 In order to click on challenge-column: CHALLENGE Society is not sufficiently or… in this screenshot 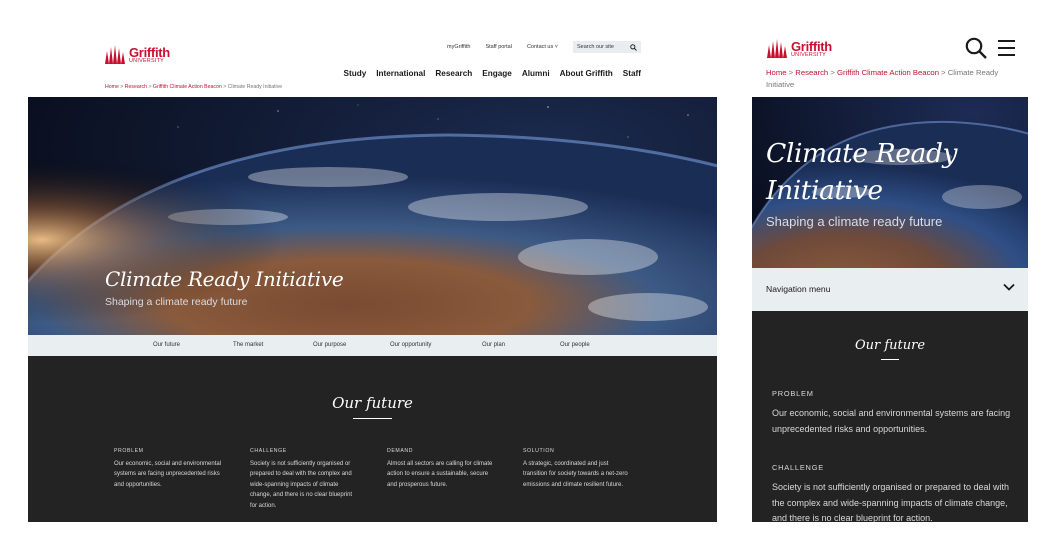, I will do `click(304, 479)`.